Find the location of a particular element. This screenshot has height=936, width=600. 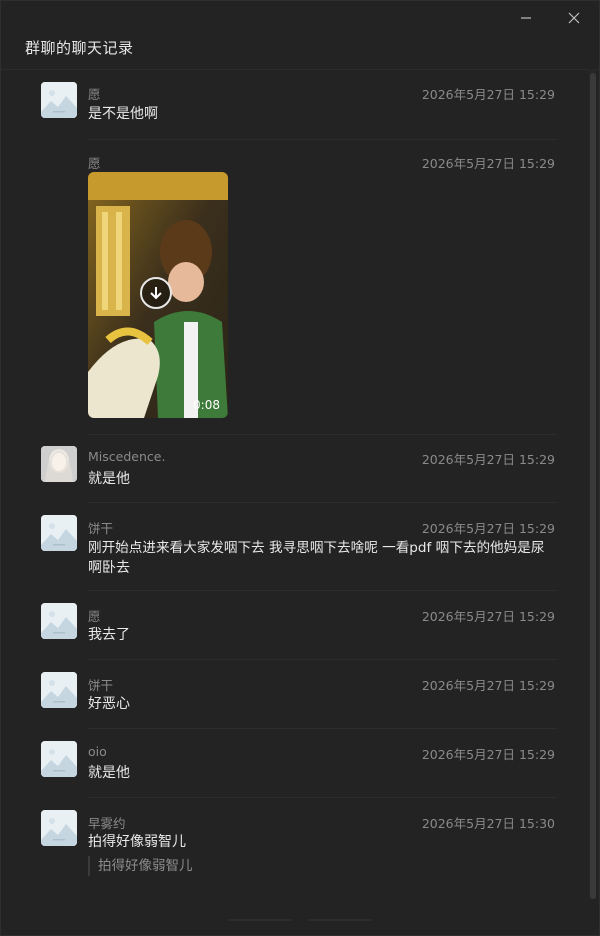

bottom-indicator is located at coordinates (300, 920).